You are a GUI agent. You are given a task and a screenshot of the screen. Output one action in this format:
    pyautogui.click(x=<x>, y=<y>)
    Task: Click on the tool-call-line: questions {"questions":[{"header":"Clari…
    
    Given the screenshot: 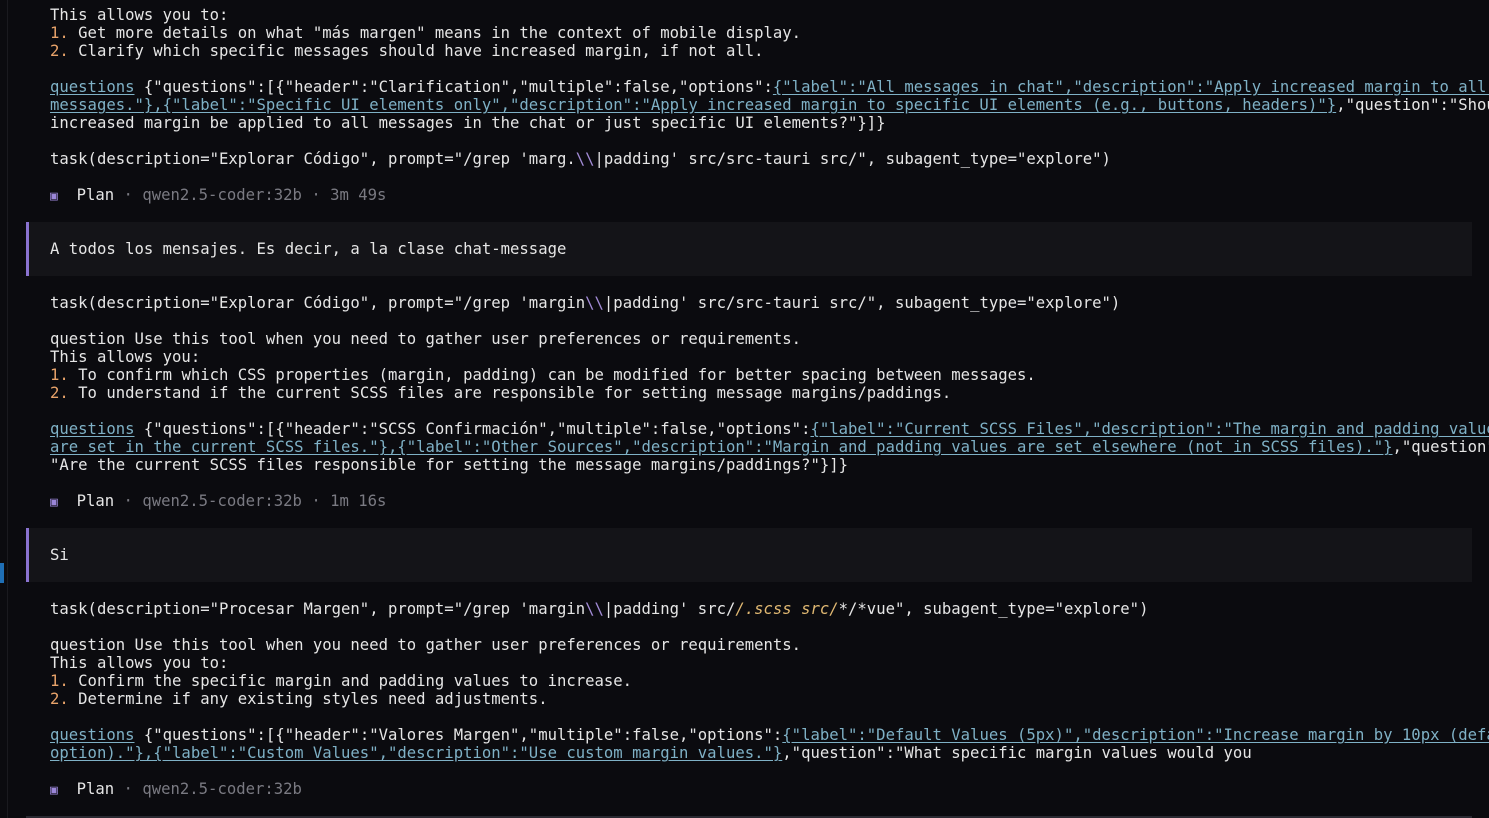 What is the action you would take?
    pyautogui.click(x=769, y=87)
    